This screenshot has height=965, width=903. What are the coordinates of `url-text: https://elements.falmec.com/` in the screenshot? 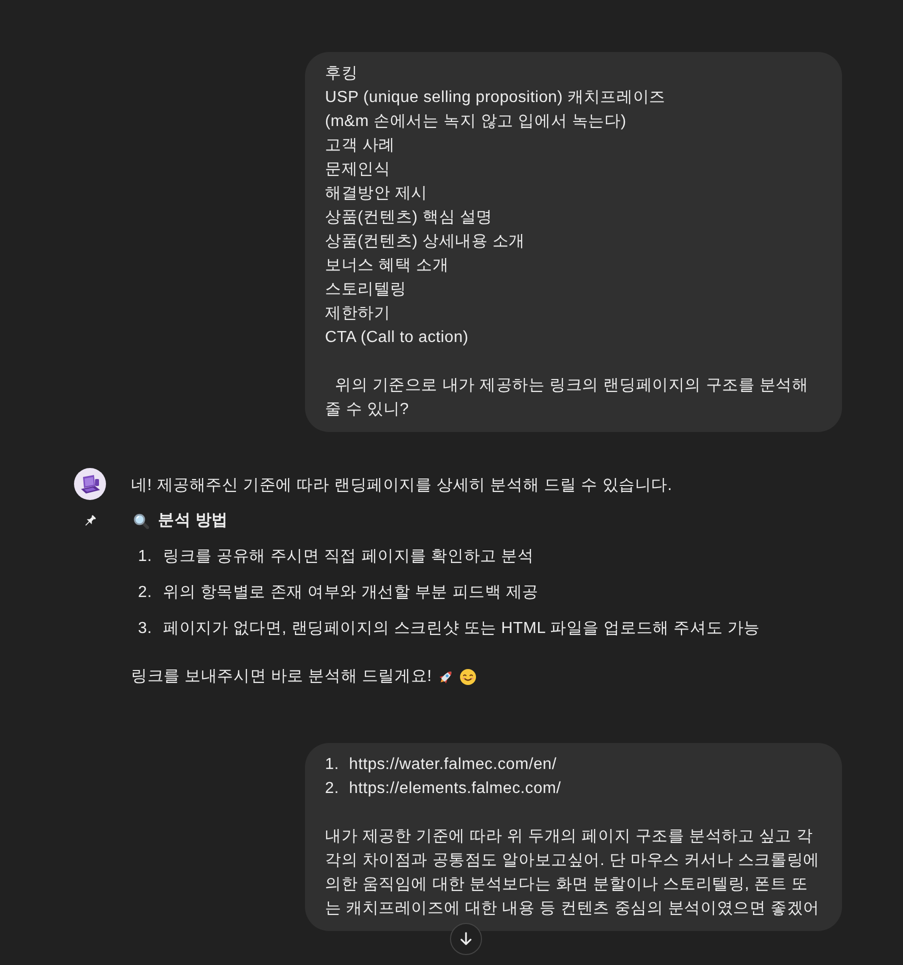 It's located at (455, 789).